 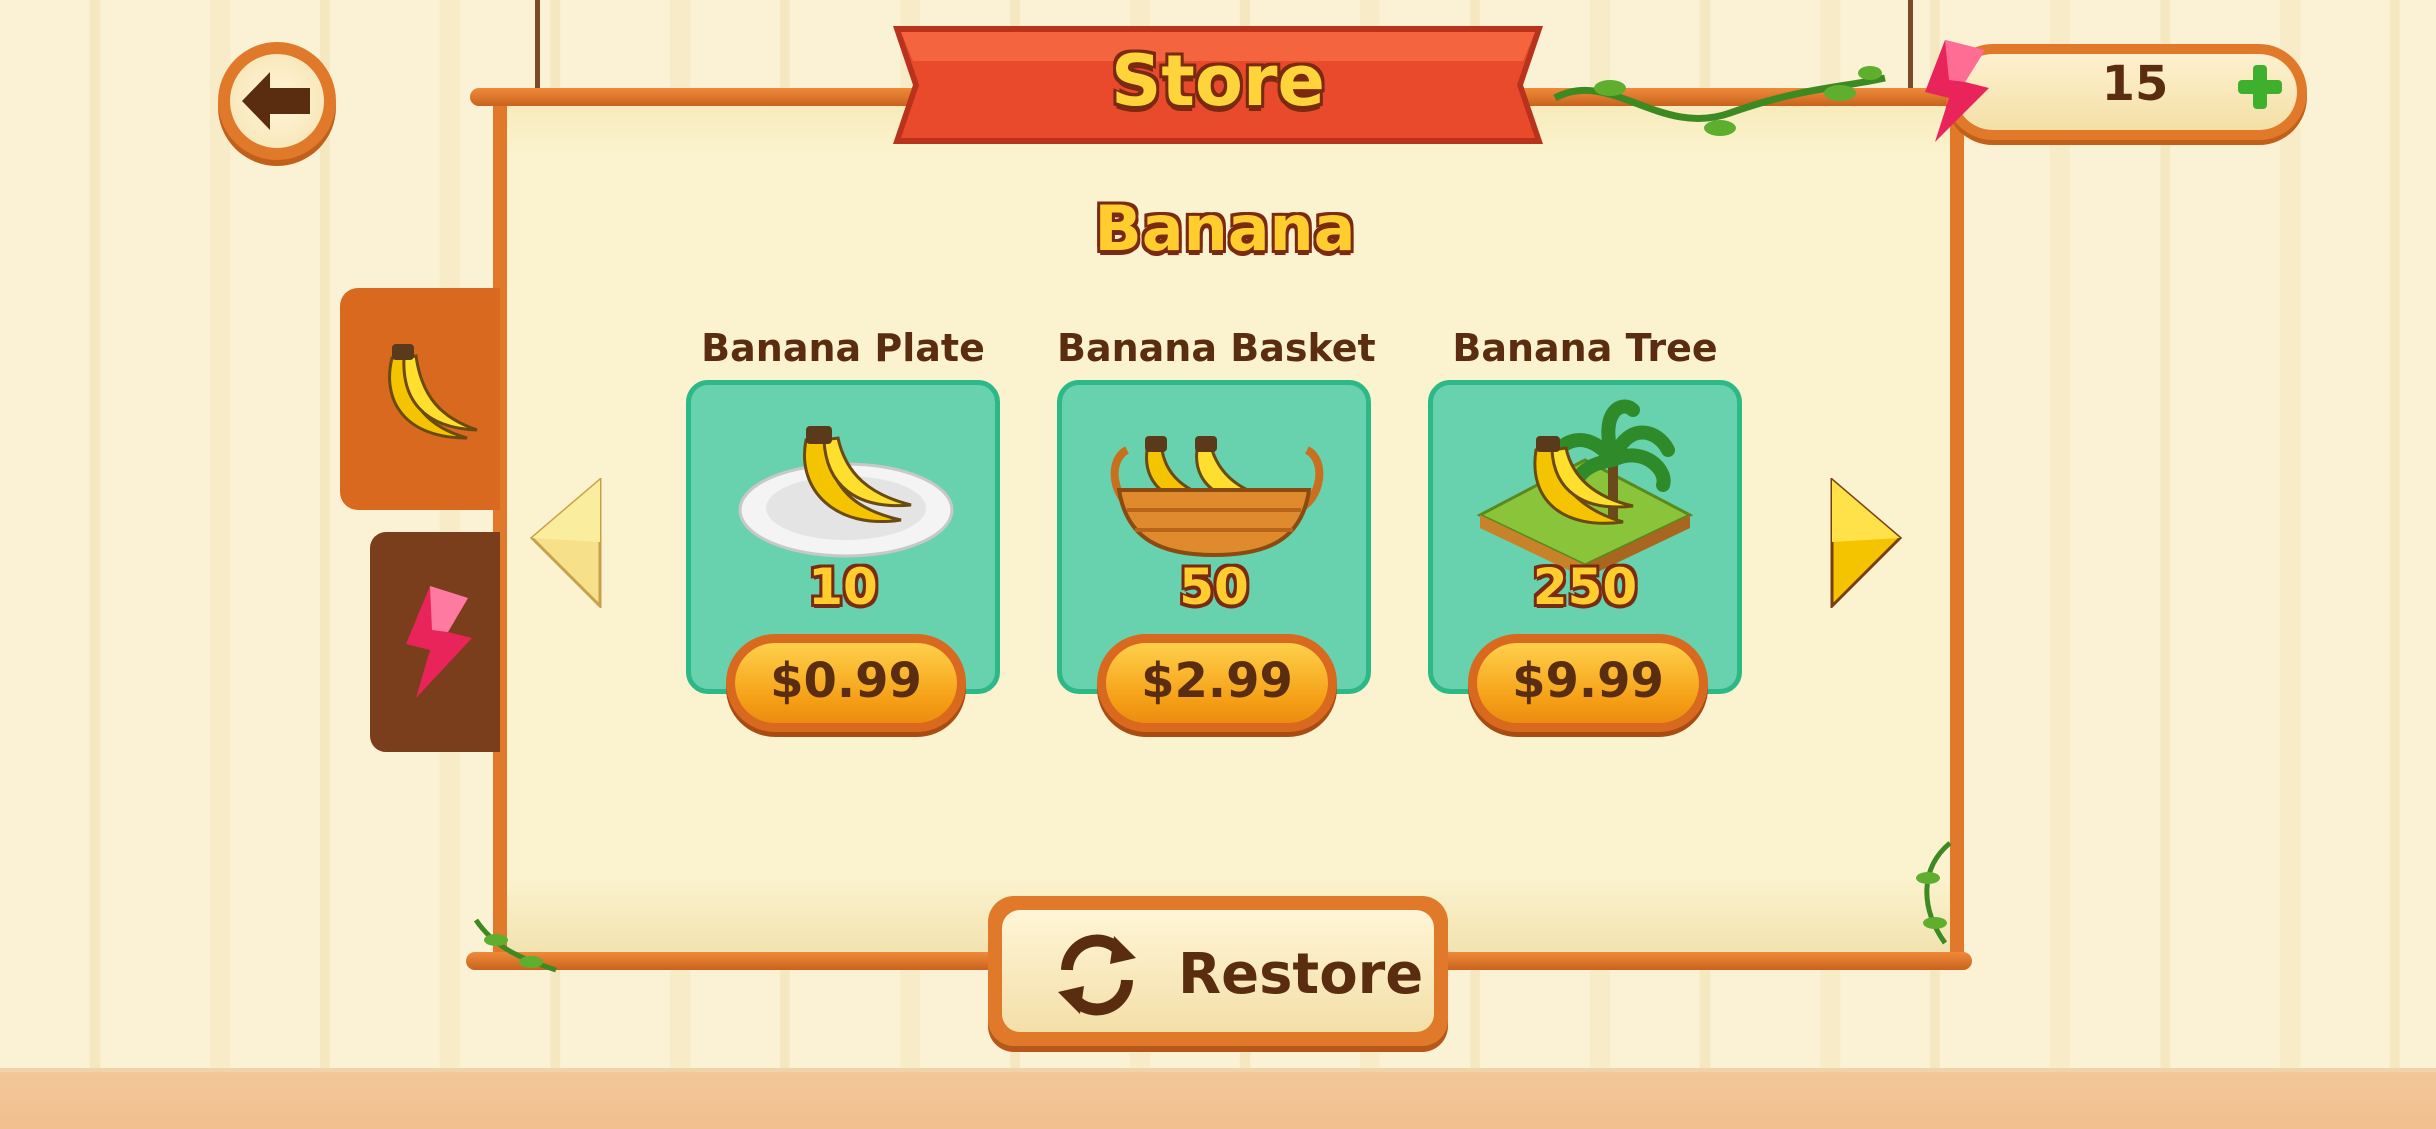 I want to click on tab-banana, so click(x=420, y=399).